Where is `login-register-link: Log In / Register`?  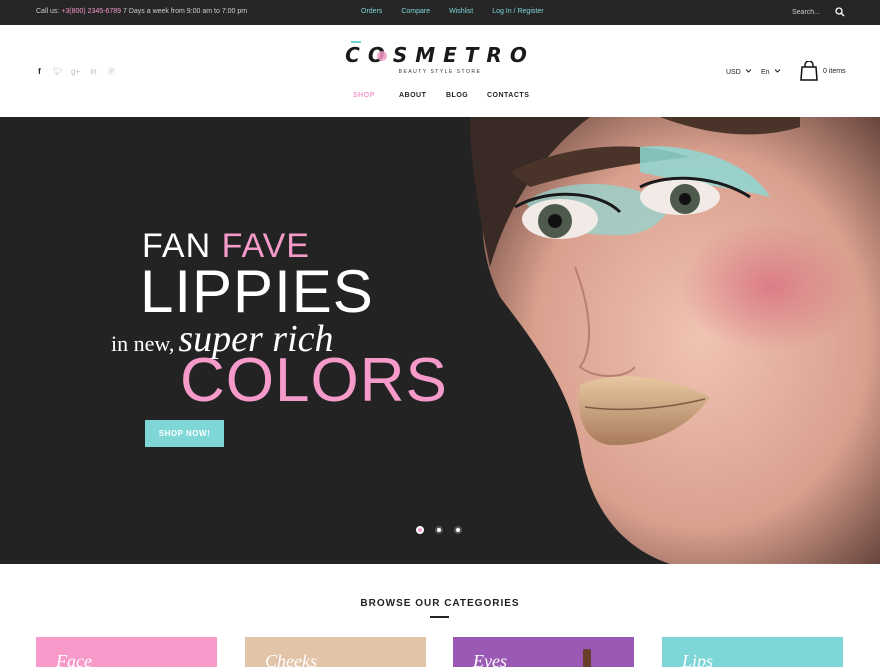
login-register-link: Log In / Register is located at coordinates (517, 11).